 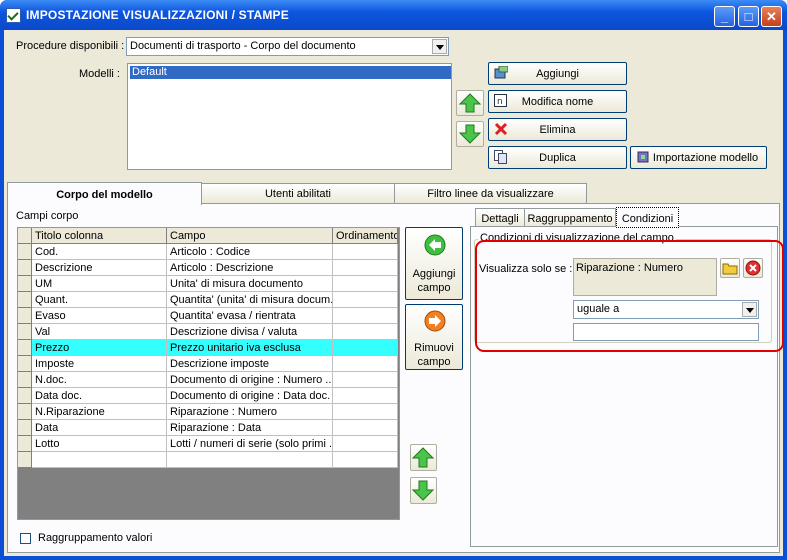 I want to click on move-down-button, so click(x=470, y=134).